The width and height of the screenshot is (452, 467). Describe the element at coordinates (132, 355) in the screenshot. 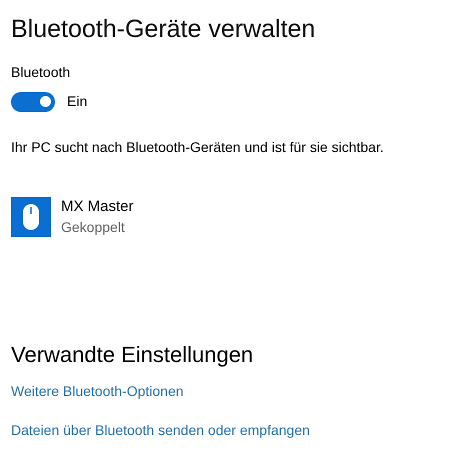

I see `section-heading: Verwandte Einstellungen` at that location.